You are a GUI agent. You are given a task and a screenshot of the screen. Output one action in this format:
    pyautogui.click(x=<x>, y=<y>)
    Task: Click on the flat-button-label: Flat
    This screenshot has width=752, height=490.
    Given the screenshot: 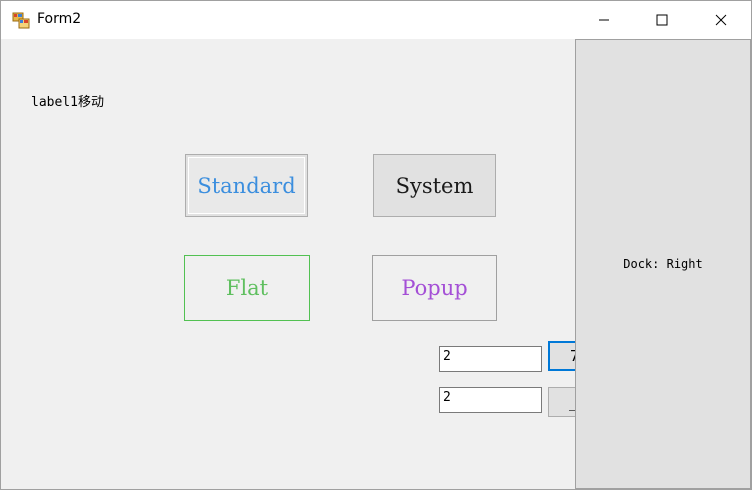 What is the action you would take?
    pyautogui.click(x=247, y=288)
    